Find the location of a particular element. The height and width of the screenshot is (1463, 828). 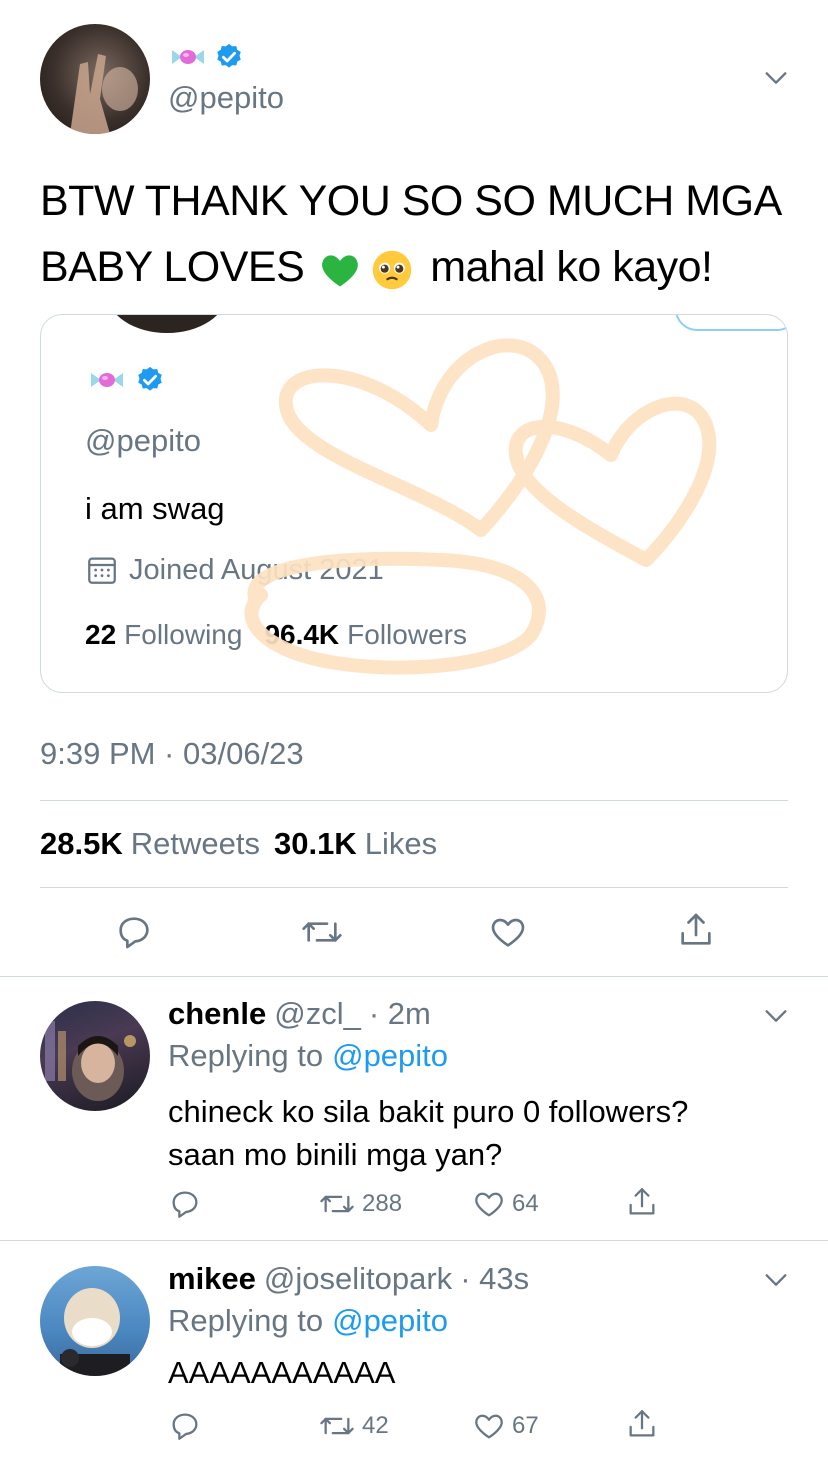

author-avatar is located at coordinates (95, 79).